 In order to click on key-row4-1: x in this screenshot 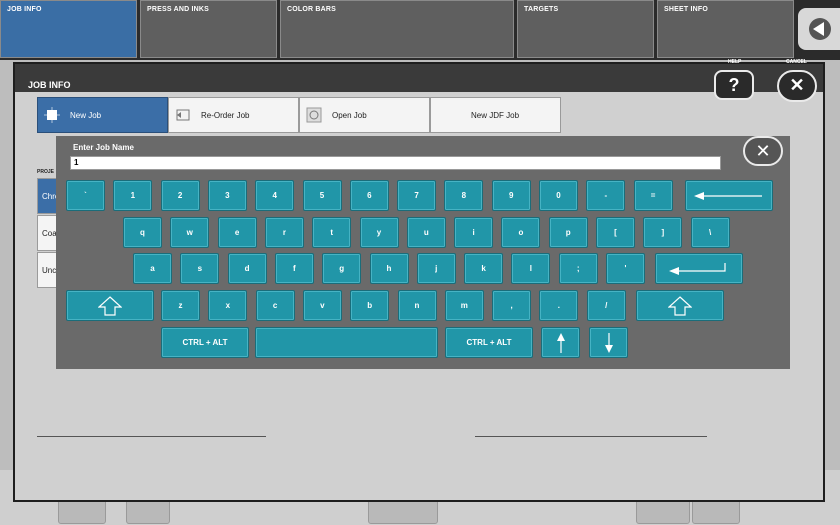, I will do `click(228, 305)`.